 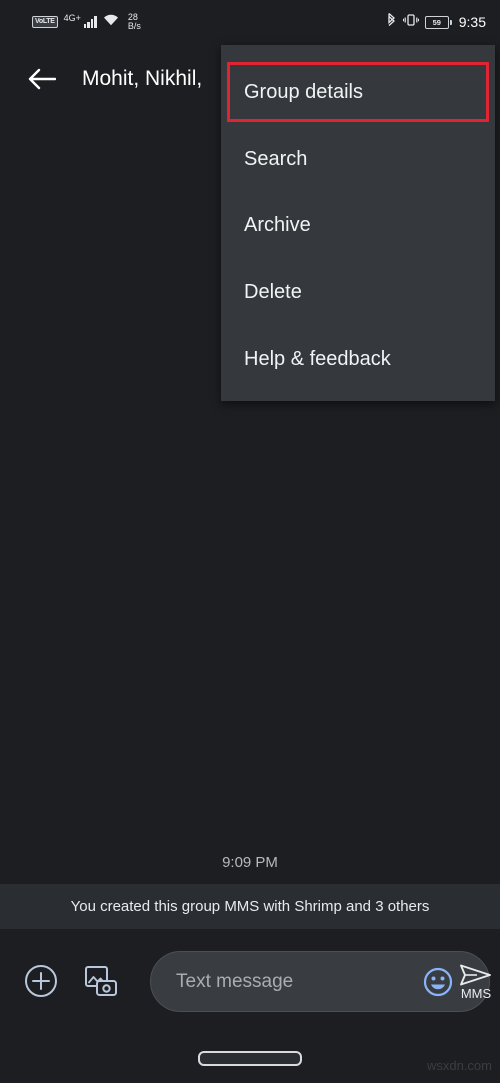 I want to click on add-attachment-button, so click(x=41, y=981).